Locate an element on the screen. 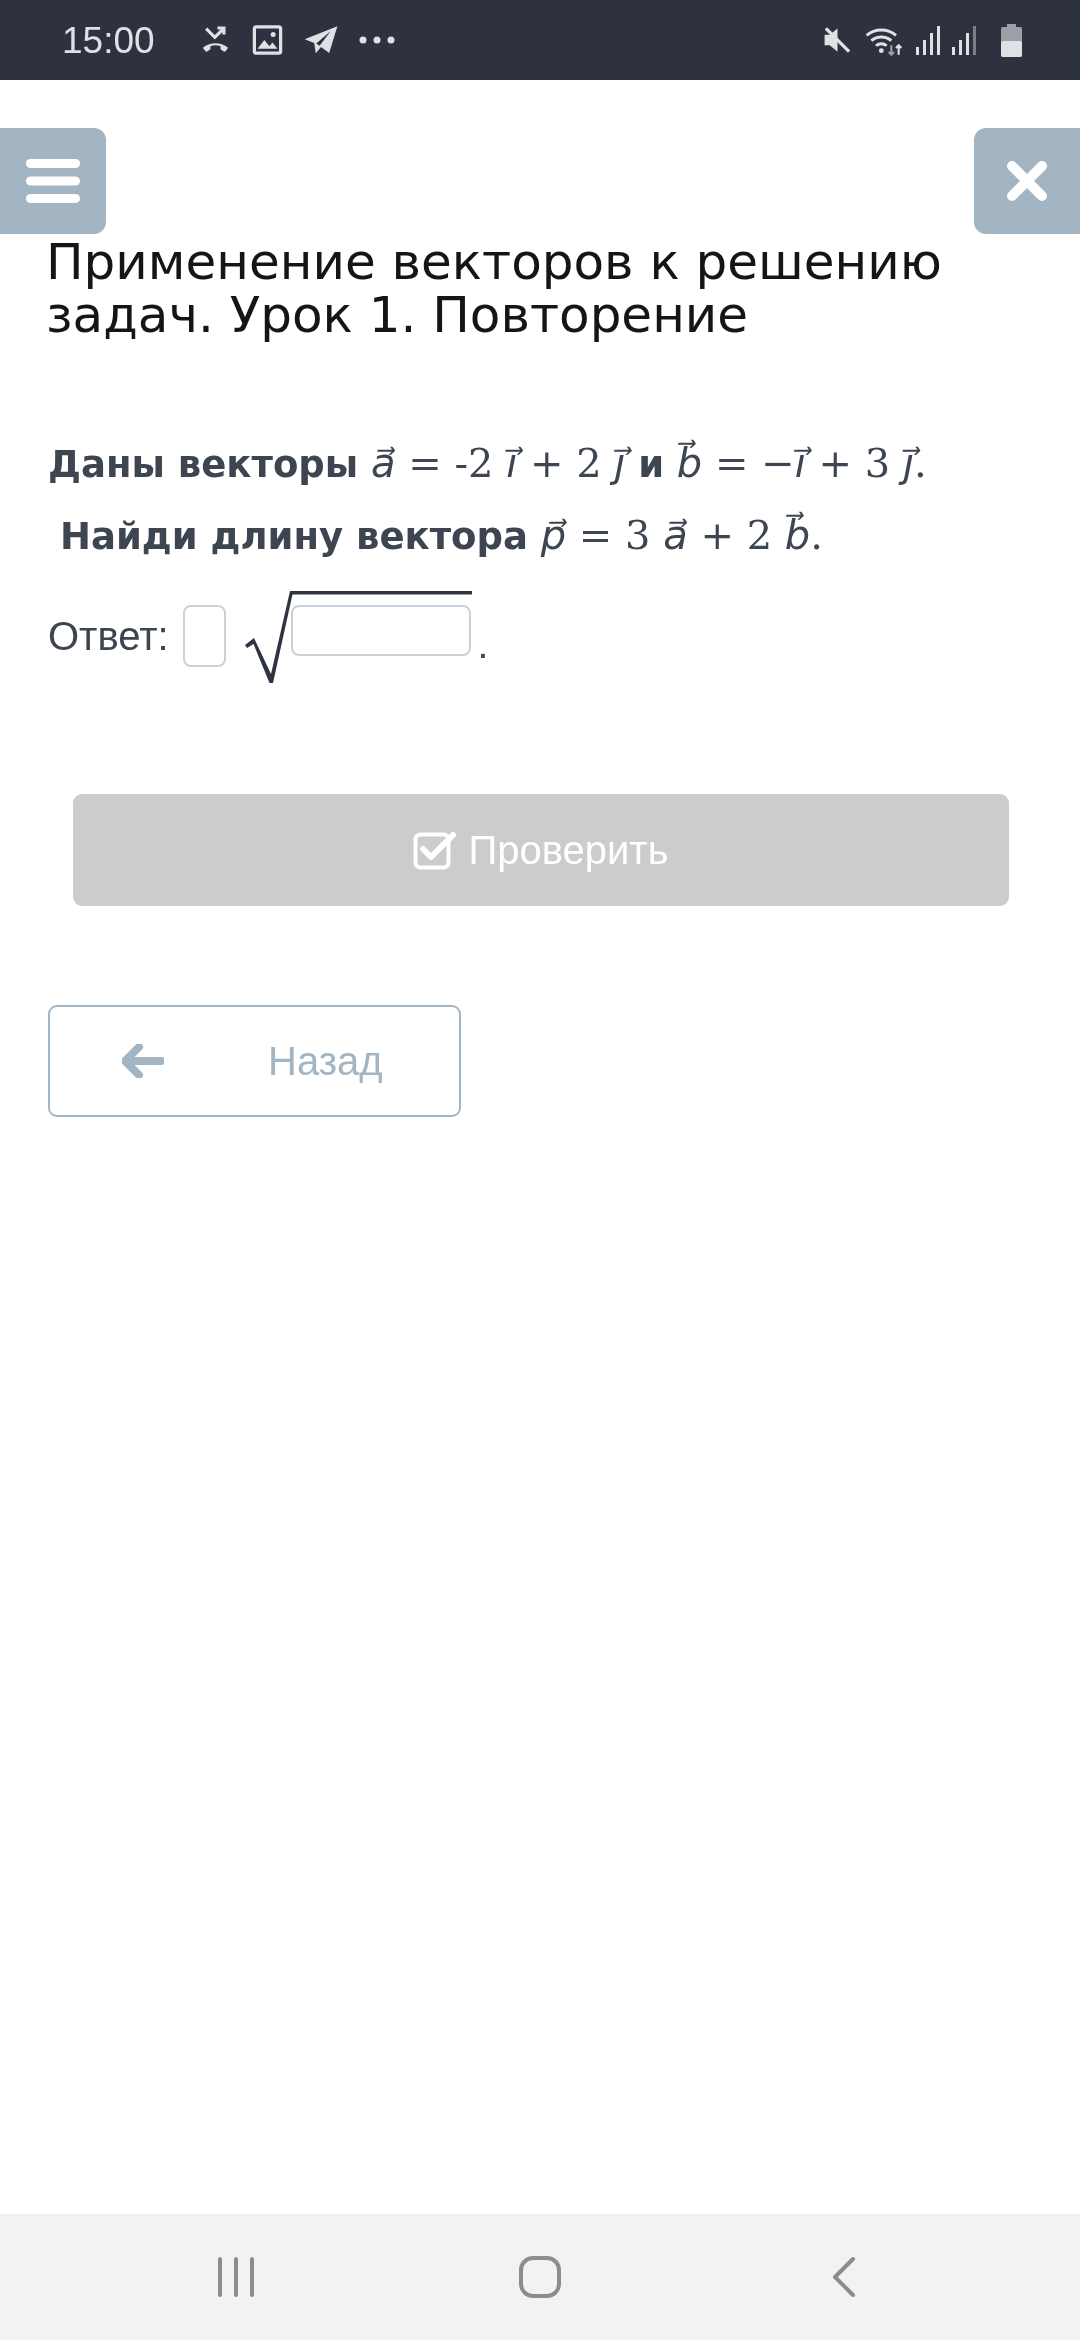 The image size is (1080, 2340). home-icon is located at coordinates (540, 2277).